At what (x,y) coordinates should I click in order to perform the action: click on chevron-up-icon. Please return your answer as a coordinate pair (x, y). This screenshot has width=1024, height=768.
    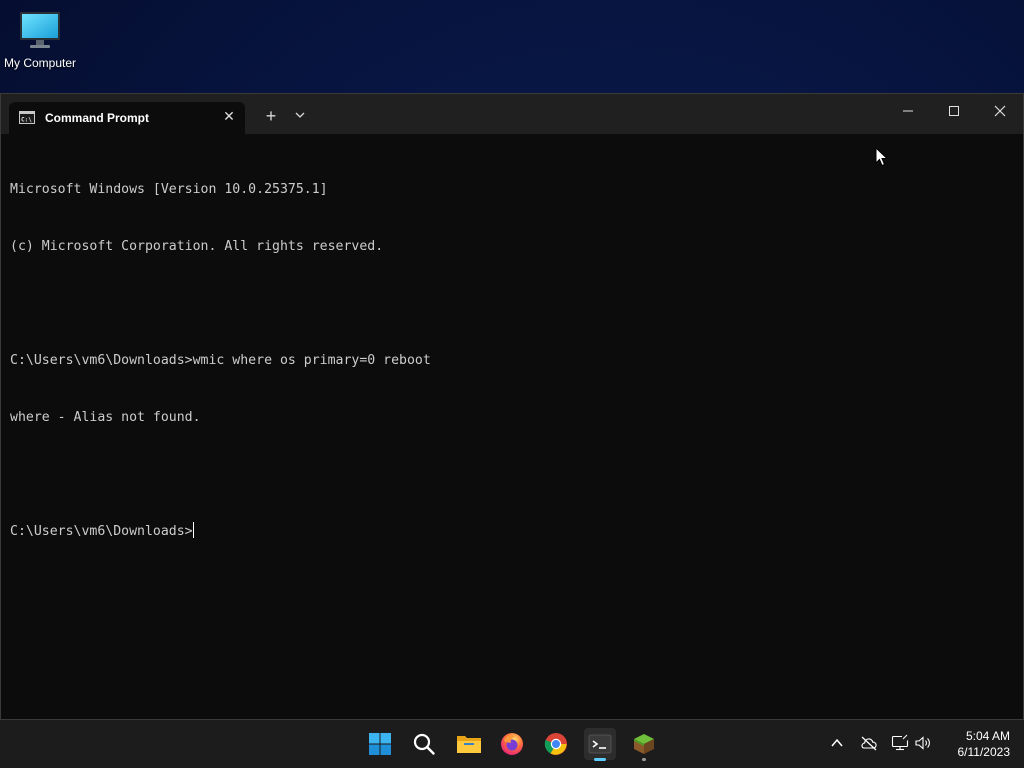
    Looking at the image, I should click on (837, 742).